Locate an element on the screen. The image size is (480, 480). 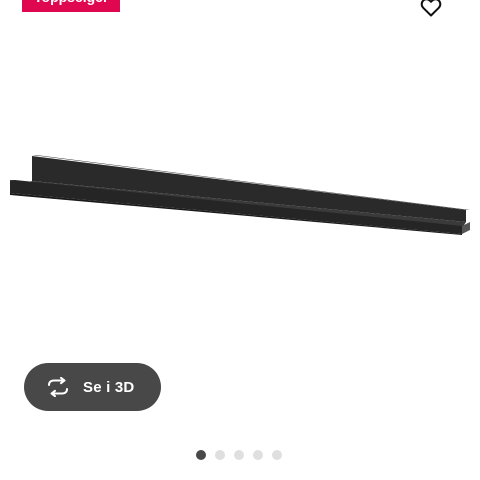
bestseller-badge-label: Toppselger is located at coordinates (71, 5).